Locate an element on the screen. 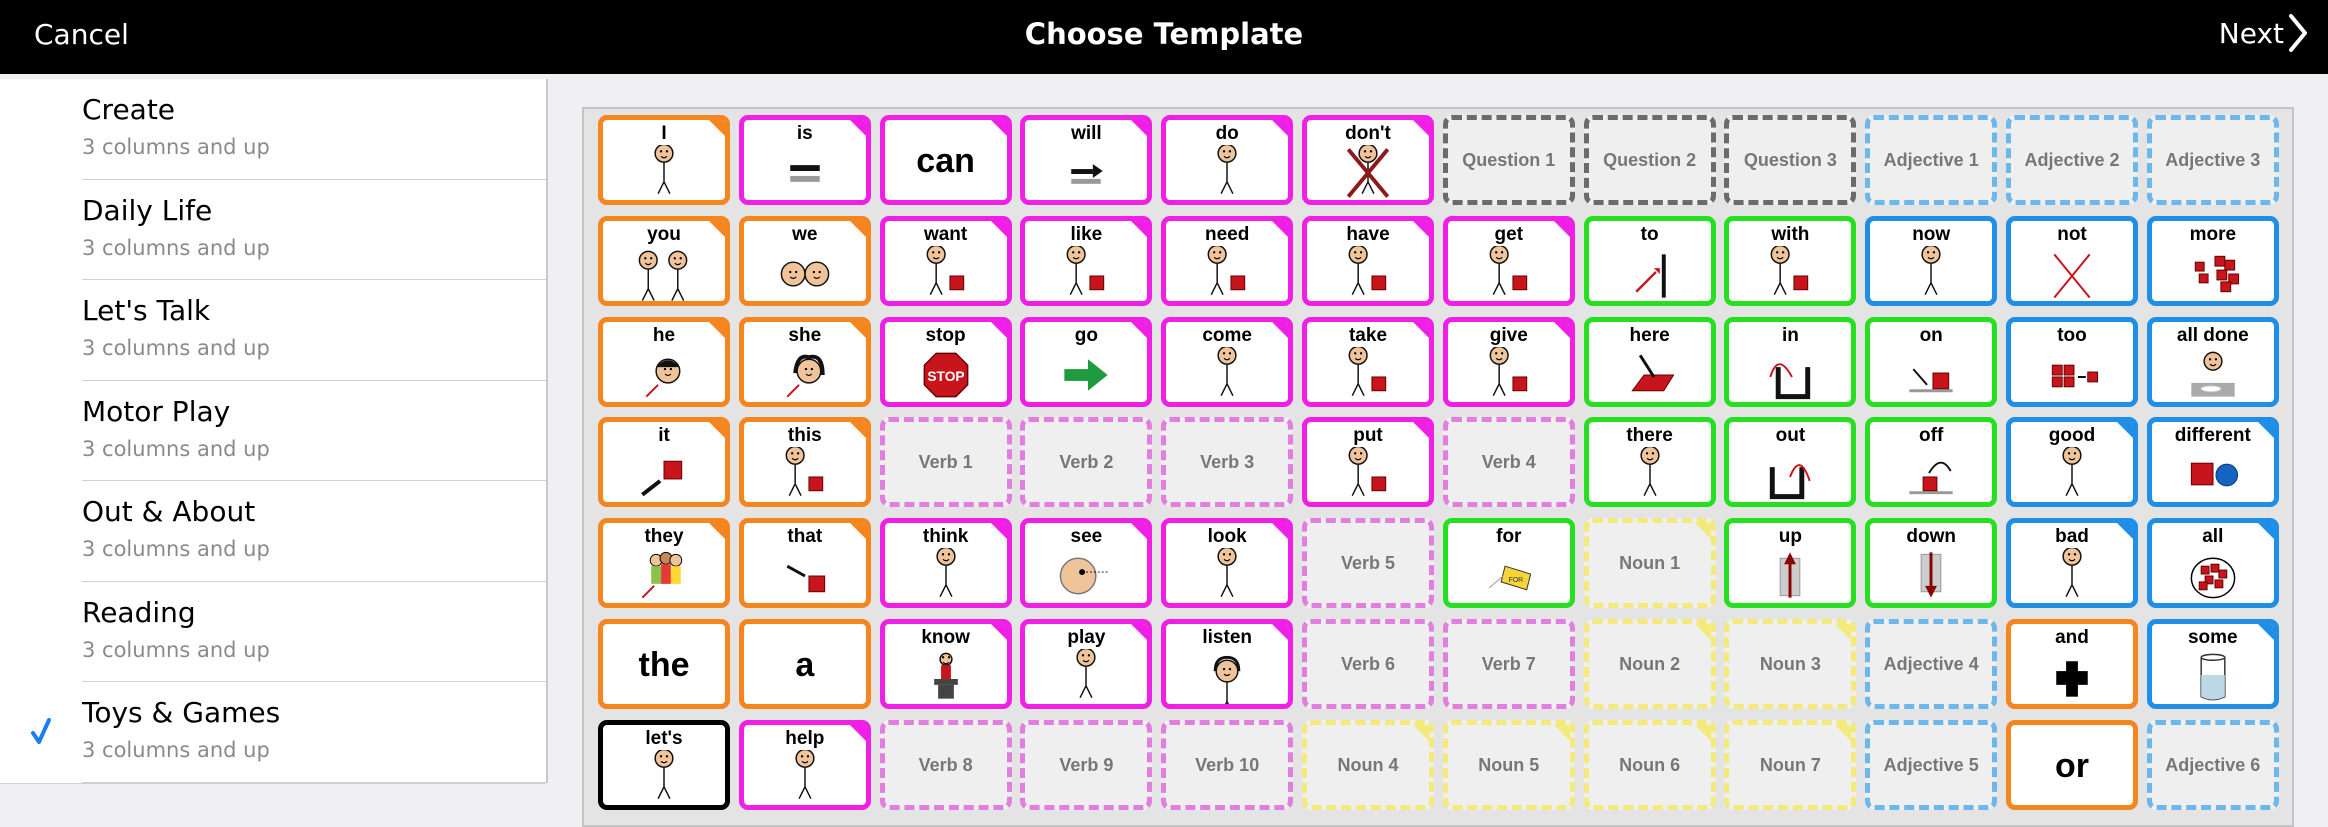  tile-symbol is located at coordinates (805, 173).